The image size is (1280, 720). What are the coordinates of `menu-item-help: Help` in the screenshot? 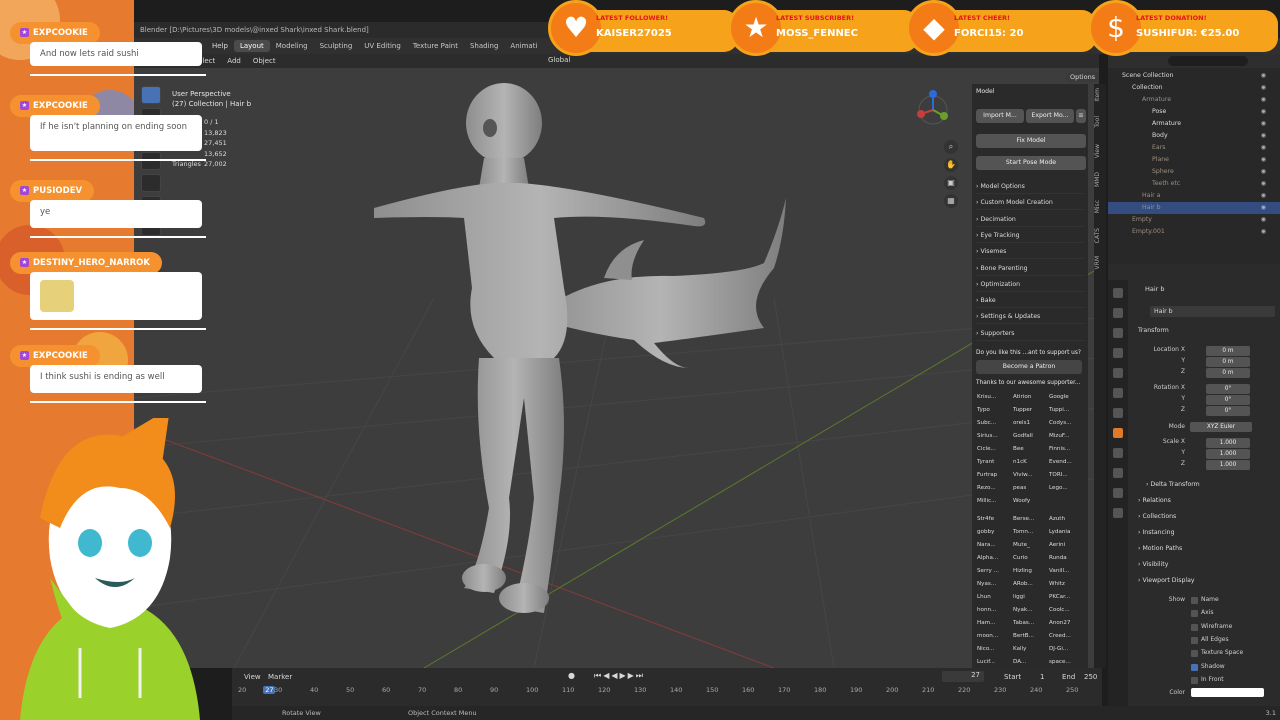 It's located at (220, 46).